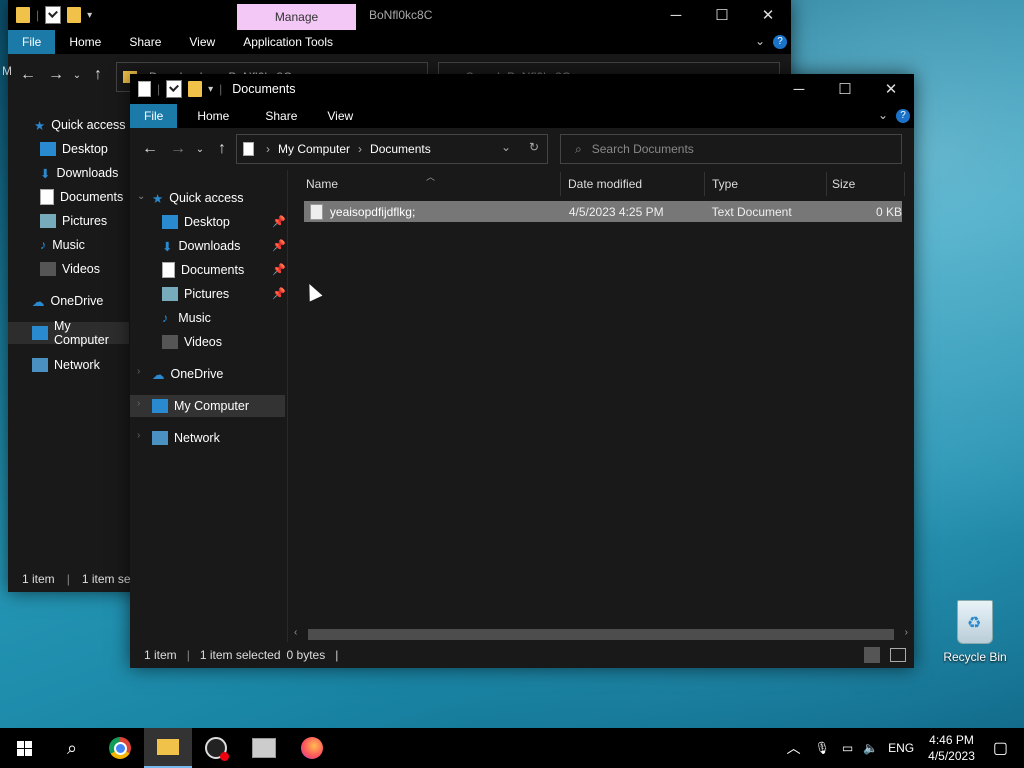 This screenshot has height=768, width=1024. What do you see at coordinates (296, 17) in the screenshot?
I see `context-tab-manage: Manage` at bounding box center [296, 17].